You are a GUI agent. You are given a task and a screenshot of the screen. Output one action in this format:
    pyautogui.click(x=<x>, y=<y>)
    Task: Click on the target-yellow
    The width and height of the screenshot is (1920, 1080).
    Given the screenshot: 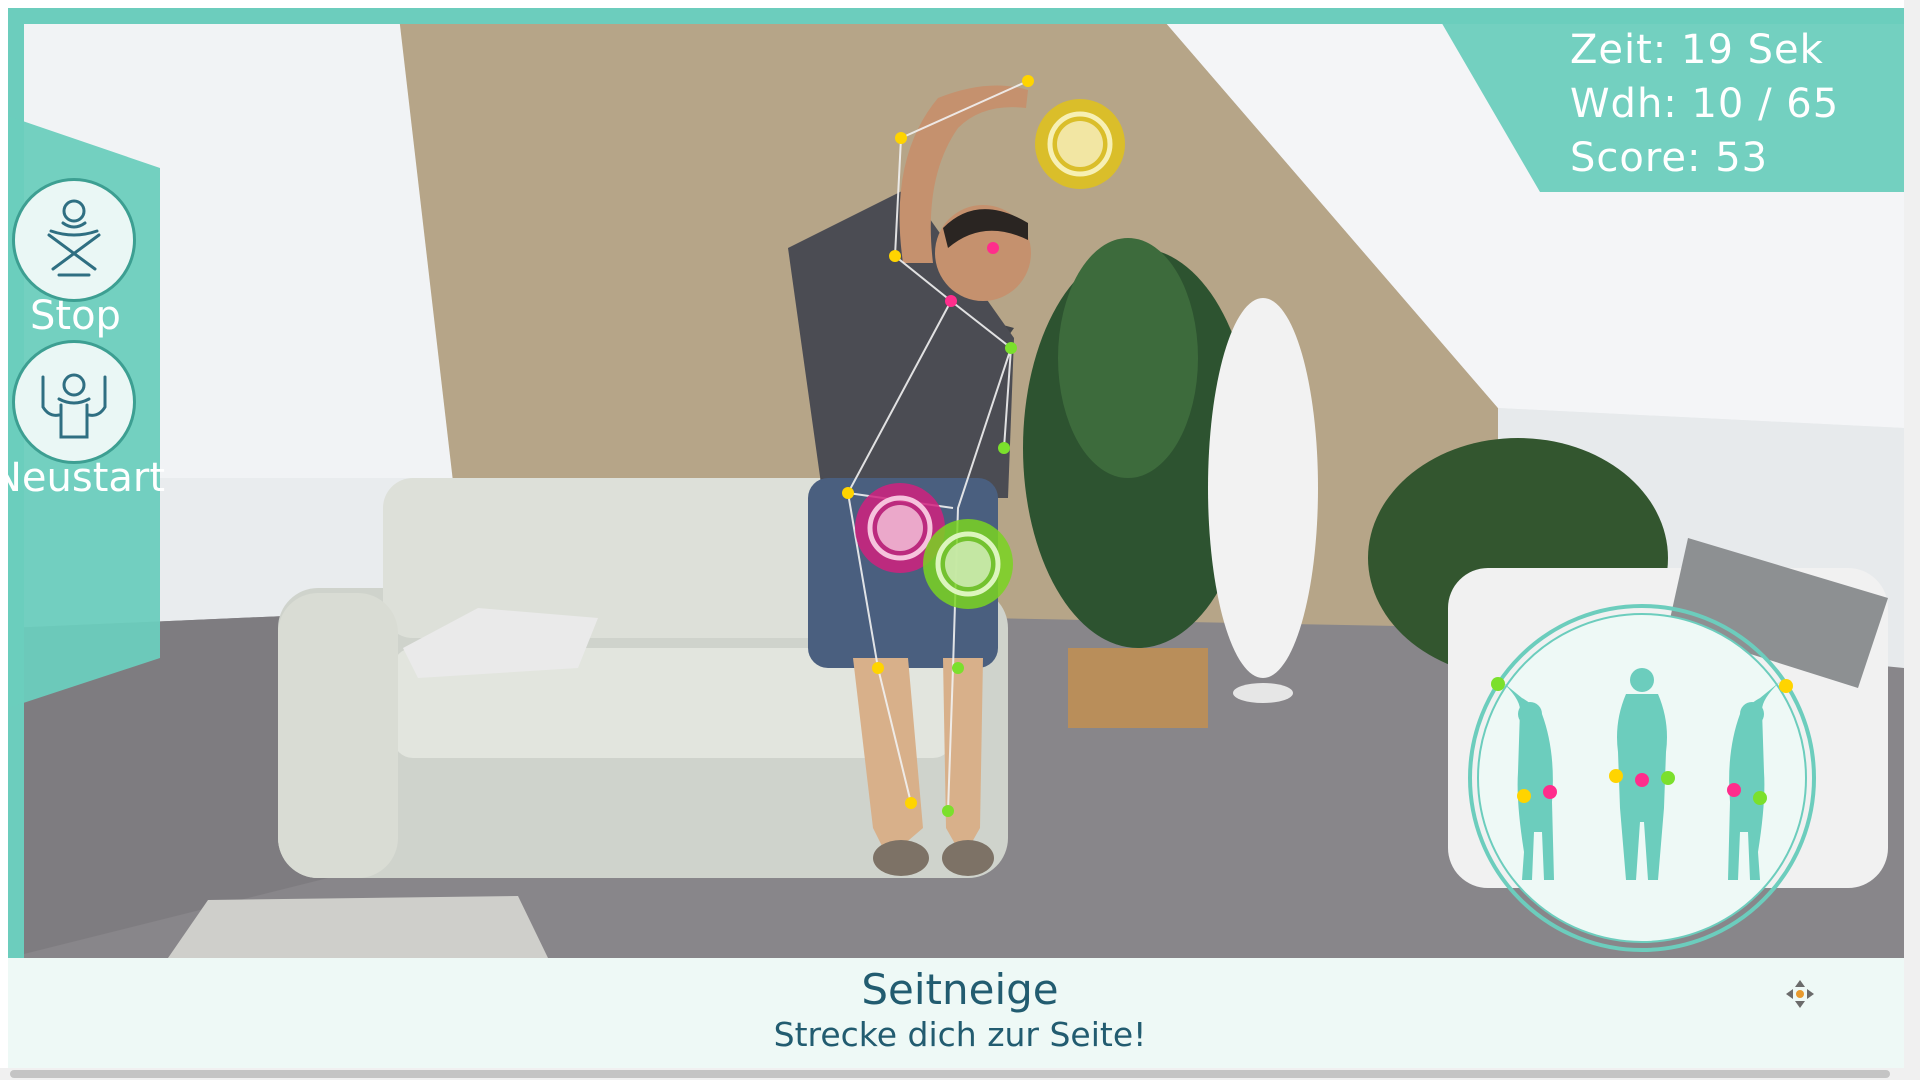 What is the action you would take?
    pyautogui.click(x=1080, y=144)
    